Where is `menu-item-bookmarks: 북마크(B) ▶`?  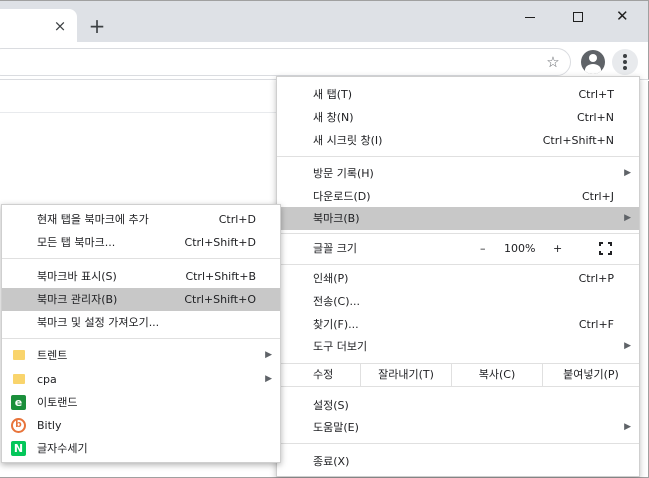 menu-item-bookmarks: 북마크(B) ▶ is located at coordinates (458, 218).